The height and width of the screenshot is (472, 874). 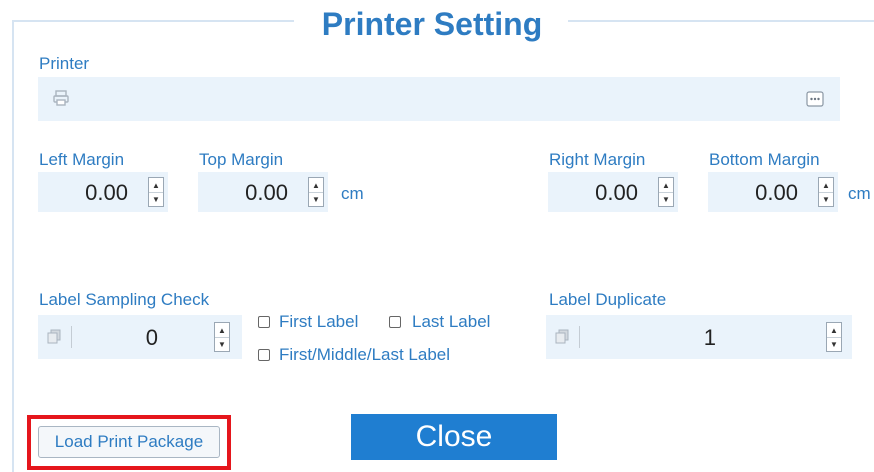 I want to click on label-sampling-stepper: ▲ ▼, so click(x=222, y=337).